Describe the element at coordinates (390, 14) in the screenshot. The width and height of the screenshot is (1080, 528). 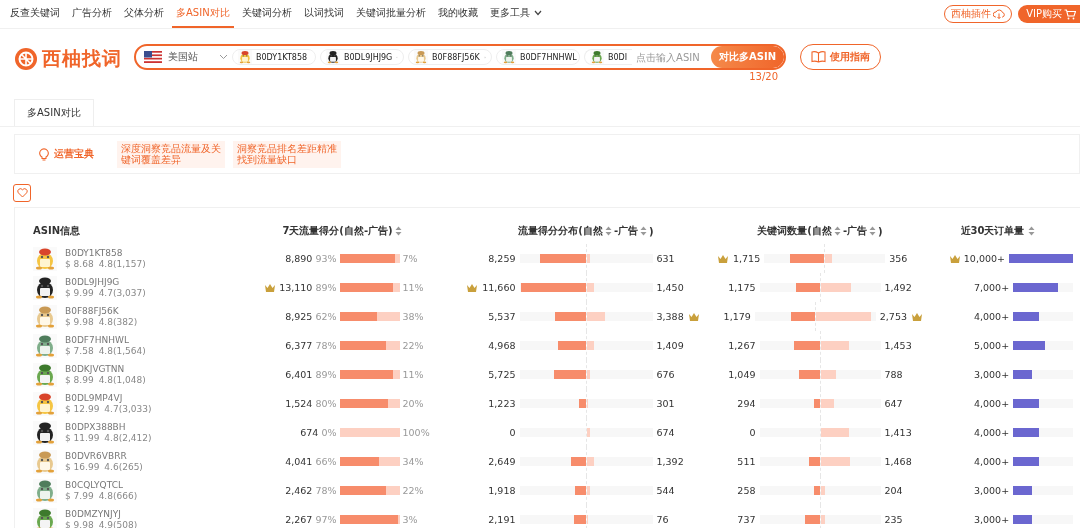
I see `nav-tab: 关键词批量分析` at that location.